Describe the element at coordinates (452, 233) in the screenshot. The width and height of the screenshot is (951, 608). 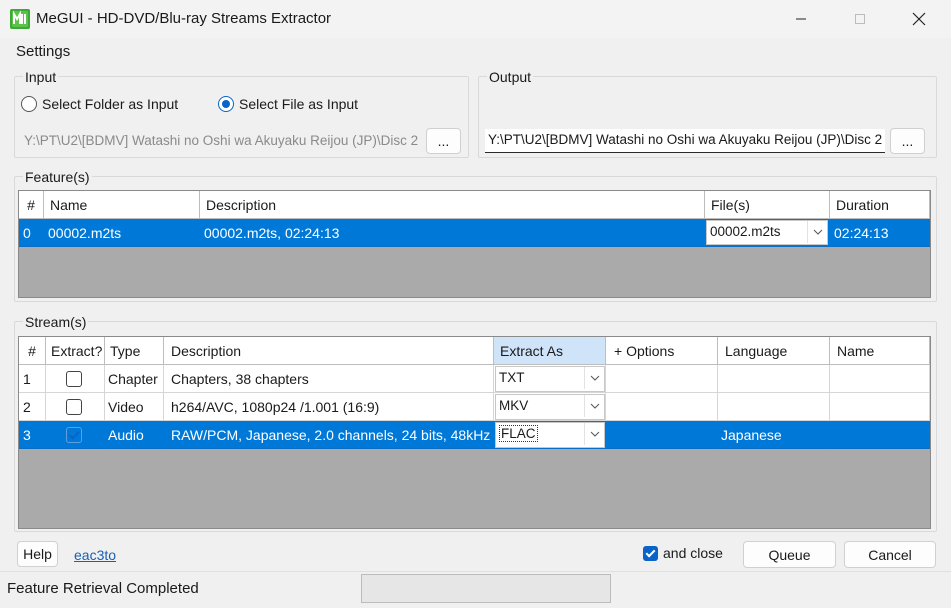
I see `table-row-description: 00002.m2ts, 02:24:13` at that location.